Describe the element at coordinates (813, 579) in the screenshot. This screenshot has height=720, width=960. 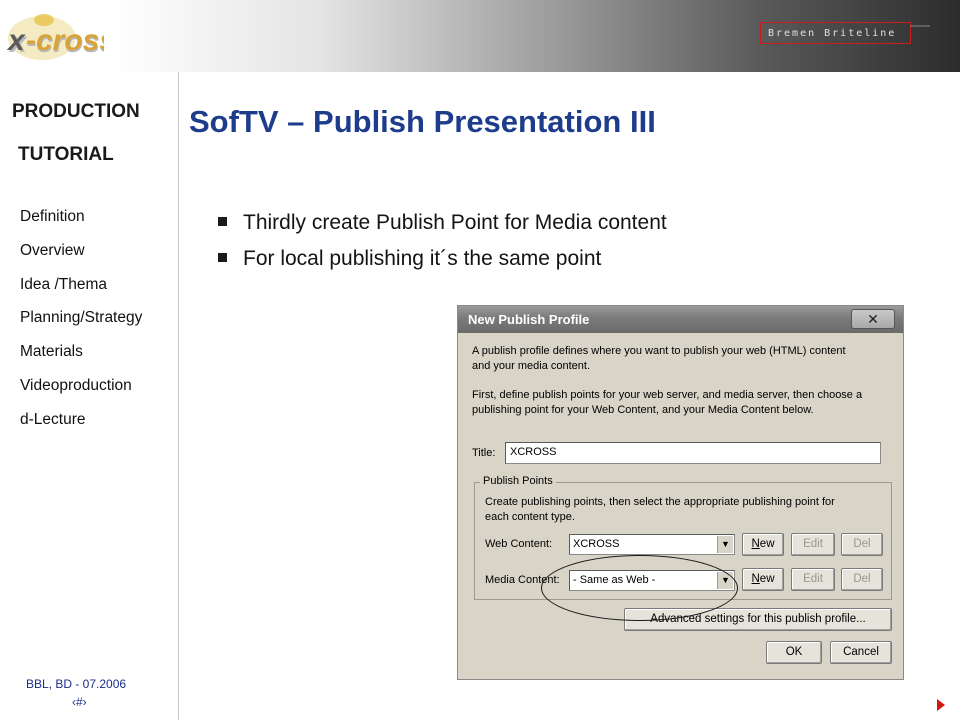
I see `media-edit-button: Edit` at that location.